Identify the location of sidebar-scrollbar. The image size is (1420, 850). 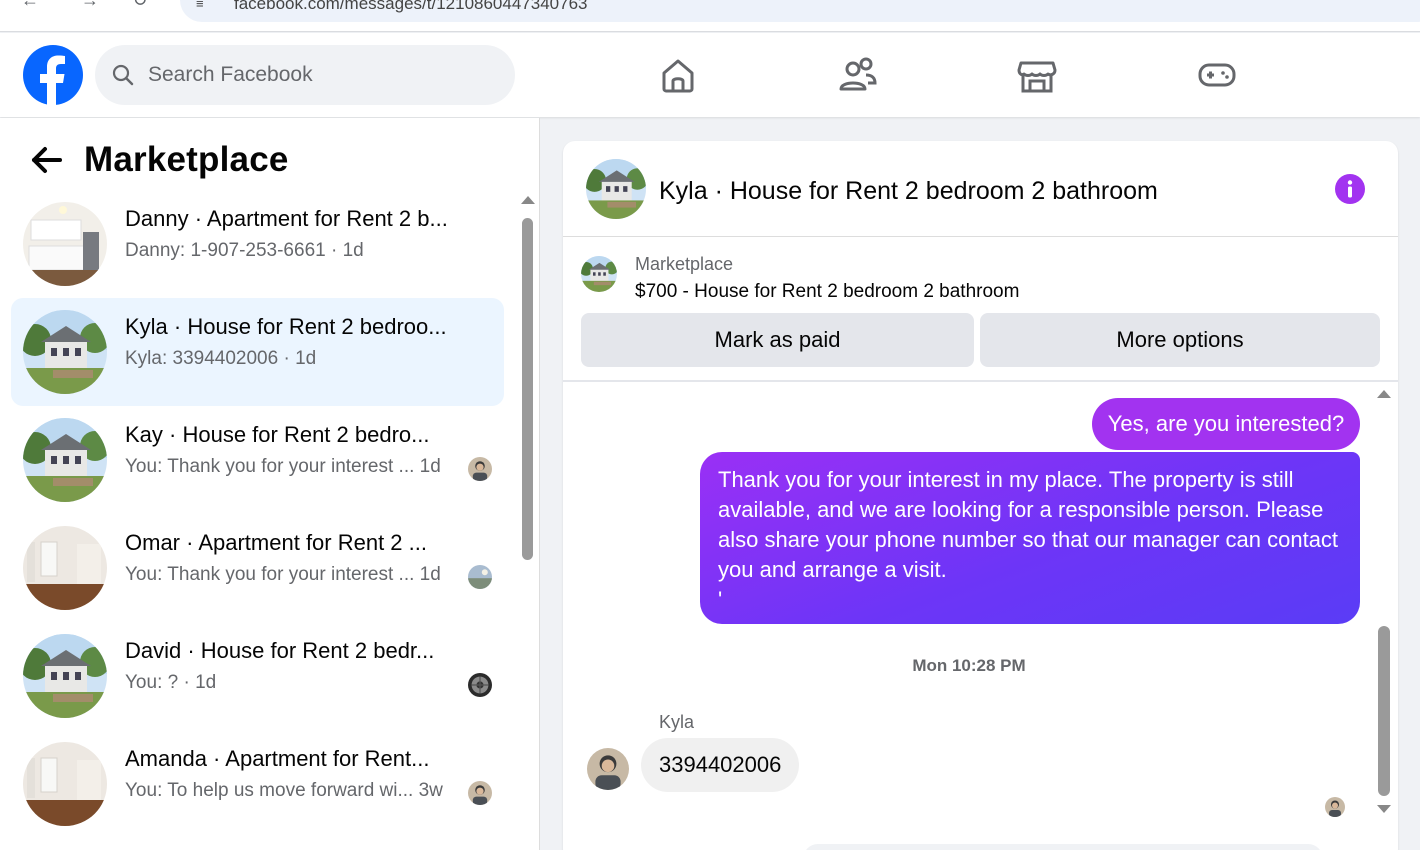
(528, 521).